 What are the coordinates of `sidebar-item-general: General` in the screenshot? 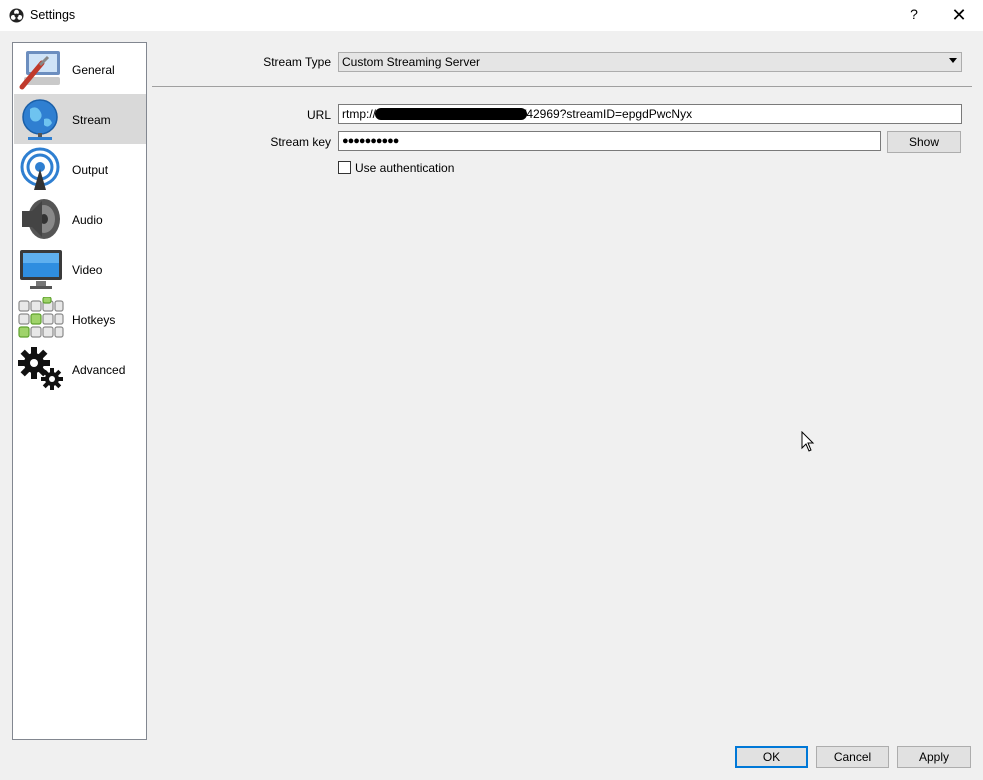 It's located at (80, 69).